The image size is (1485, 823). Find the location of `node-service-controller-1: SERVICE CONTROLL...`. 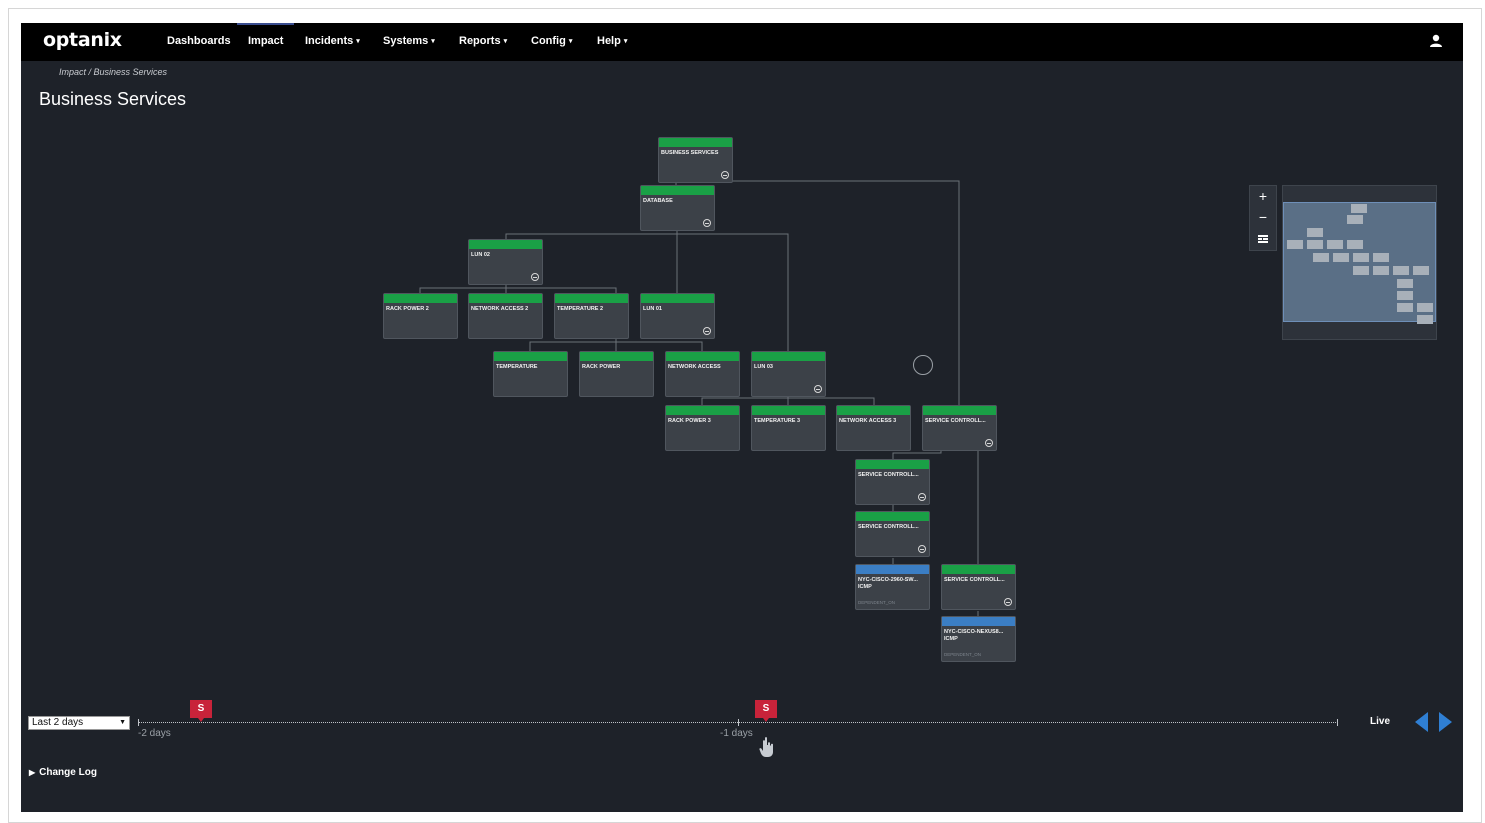

node-service-controller-1: SERVICE CONTROLL... is located at coordinates (959, 428).